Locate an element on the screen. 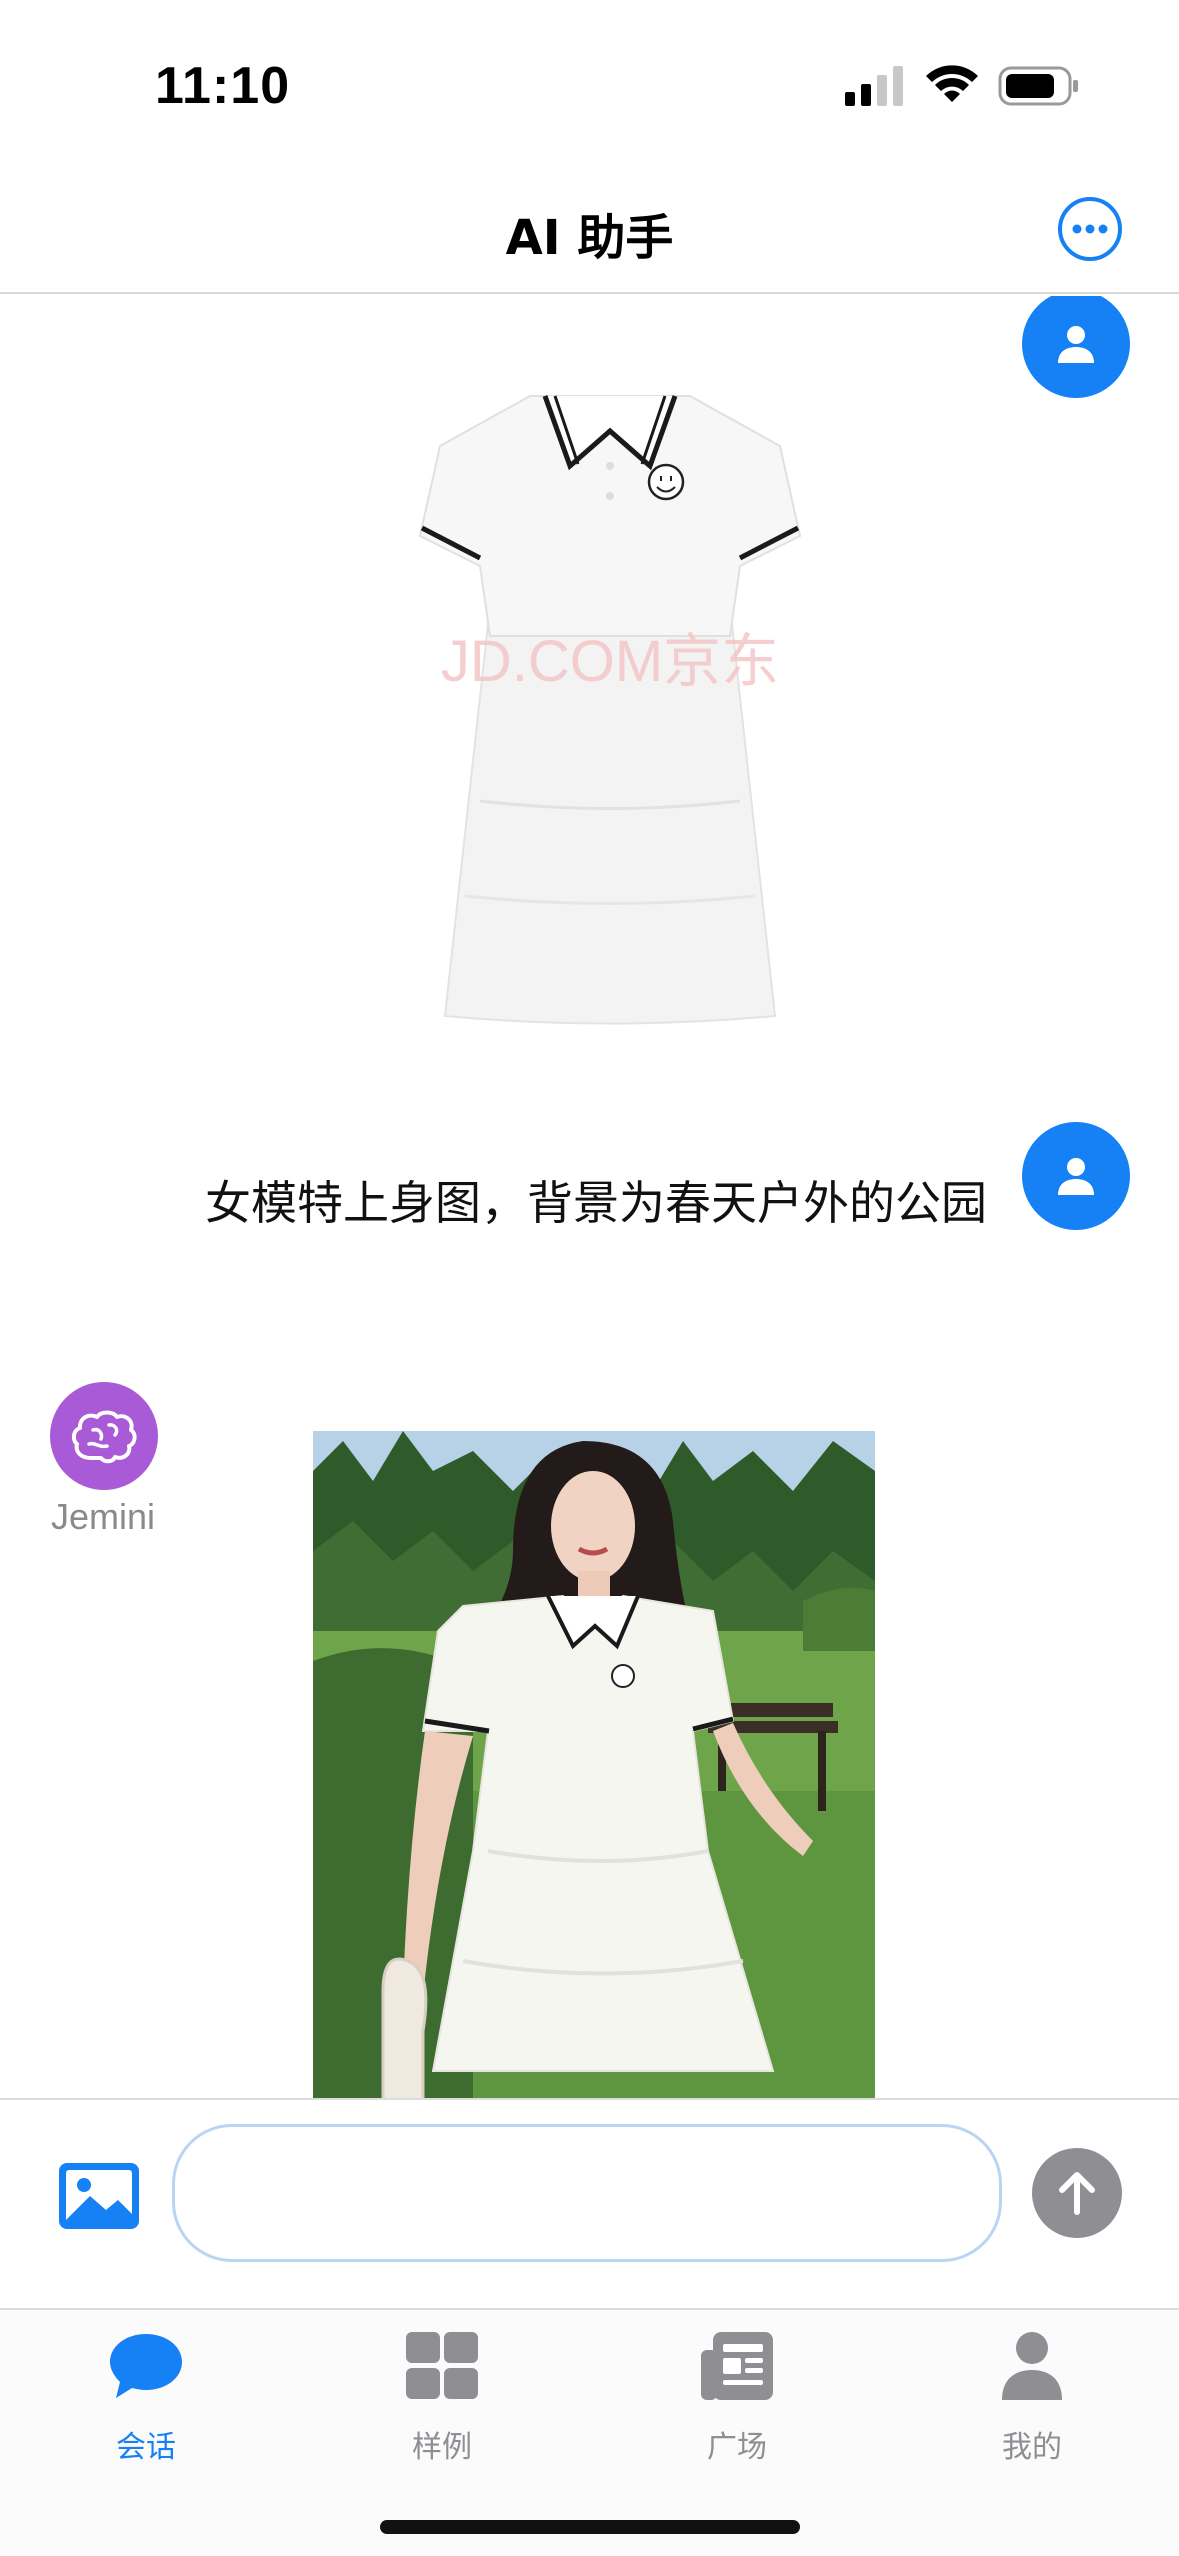 Image resolution: width=1179 pixels, height=2556 pixels. more-options-button is located at coordinates (1090, 229).